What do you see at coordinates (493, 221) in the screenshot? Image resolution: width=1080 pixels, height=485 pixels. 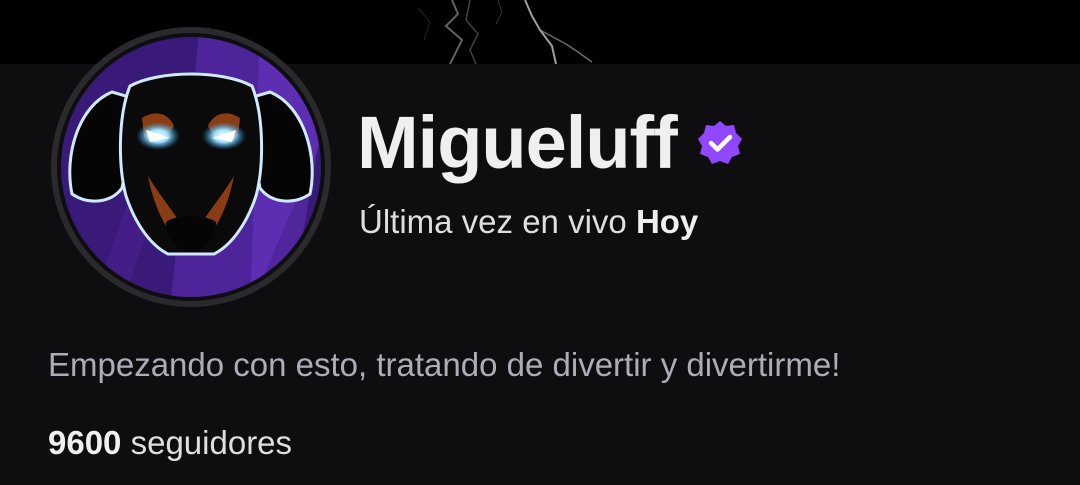 I see `last-live-label: Última vez en vivo` at bounding box center [493, 221].